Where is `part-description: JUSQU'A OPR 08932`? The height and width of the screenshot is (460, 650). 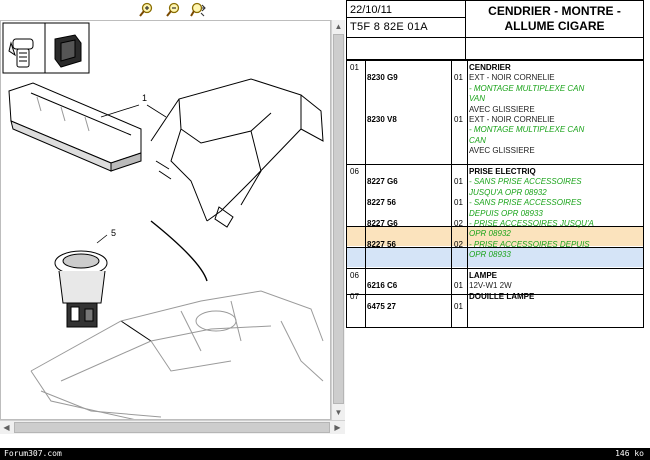 part-description: JUSQU'A OPR 08932 is located at coordinates (508, 192).